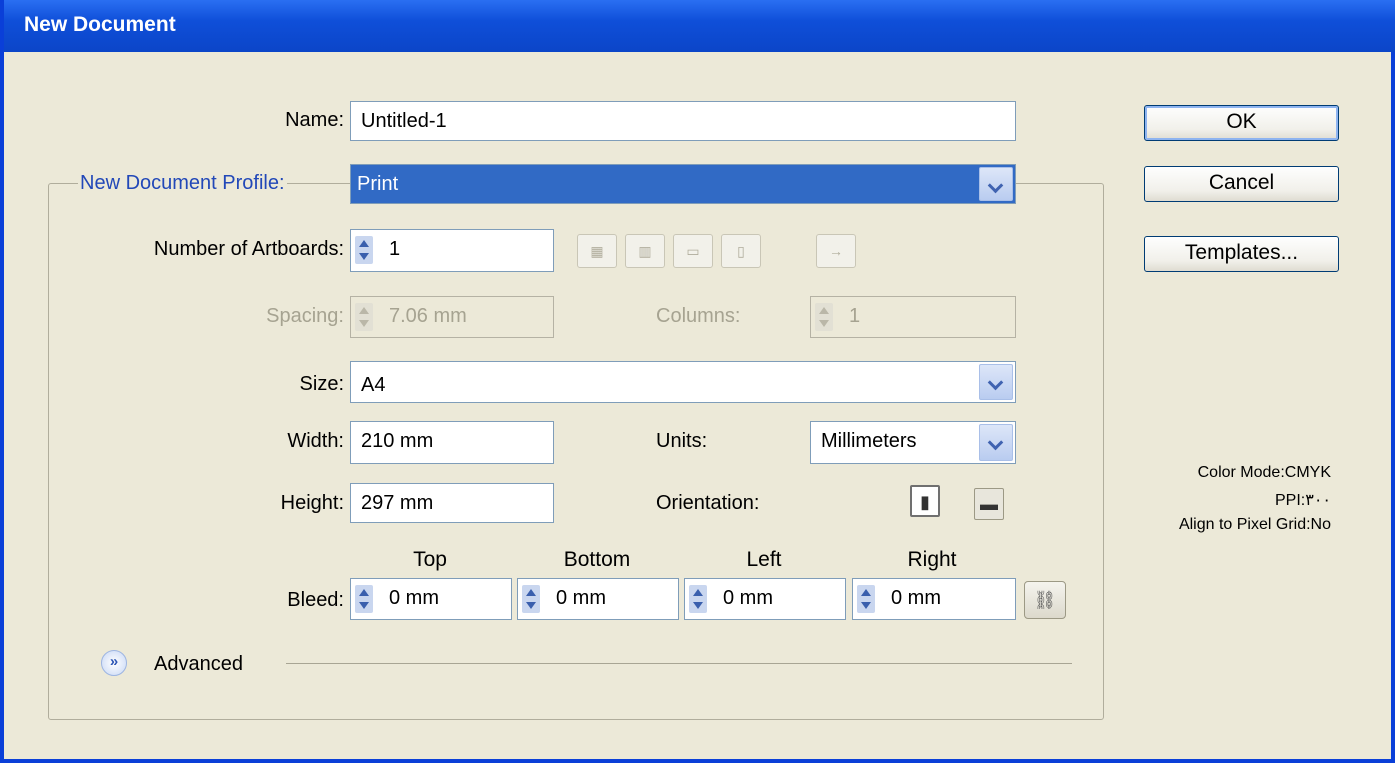  Describe the element at coordinates (682, 441) in the screenshot. I see `units-label: Units:` at that location.